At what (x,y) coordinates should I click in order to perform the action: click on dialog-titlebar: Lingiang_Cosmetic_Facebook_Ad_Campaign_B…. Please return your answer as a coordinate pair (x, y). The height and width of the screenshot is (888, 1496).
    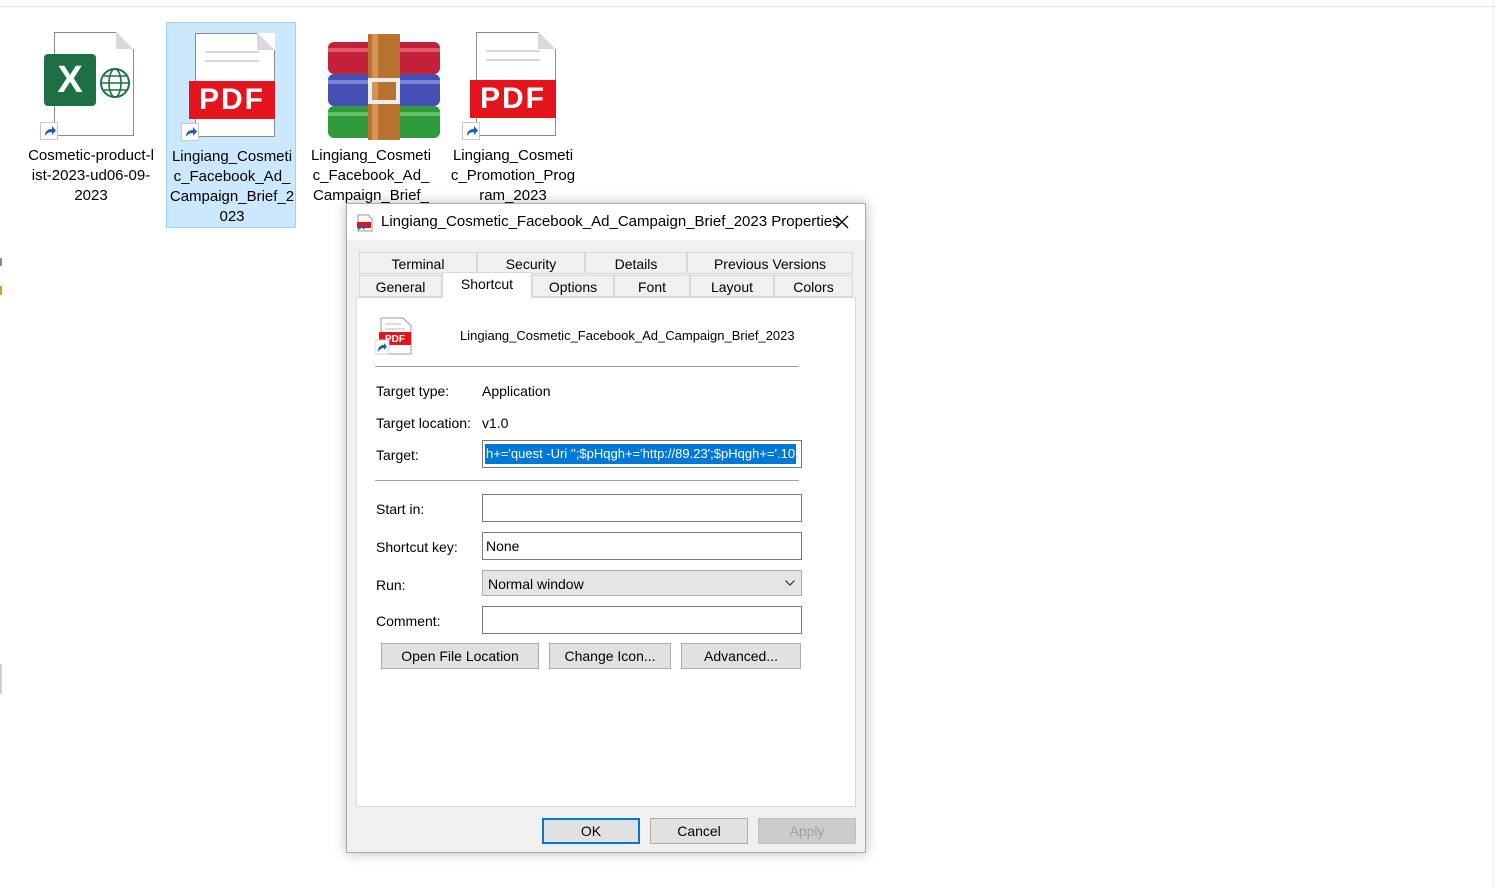
    Looking at the image, I should click on (606, 222).